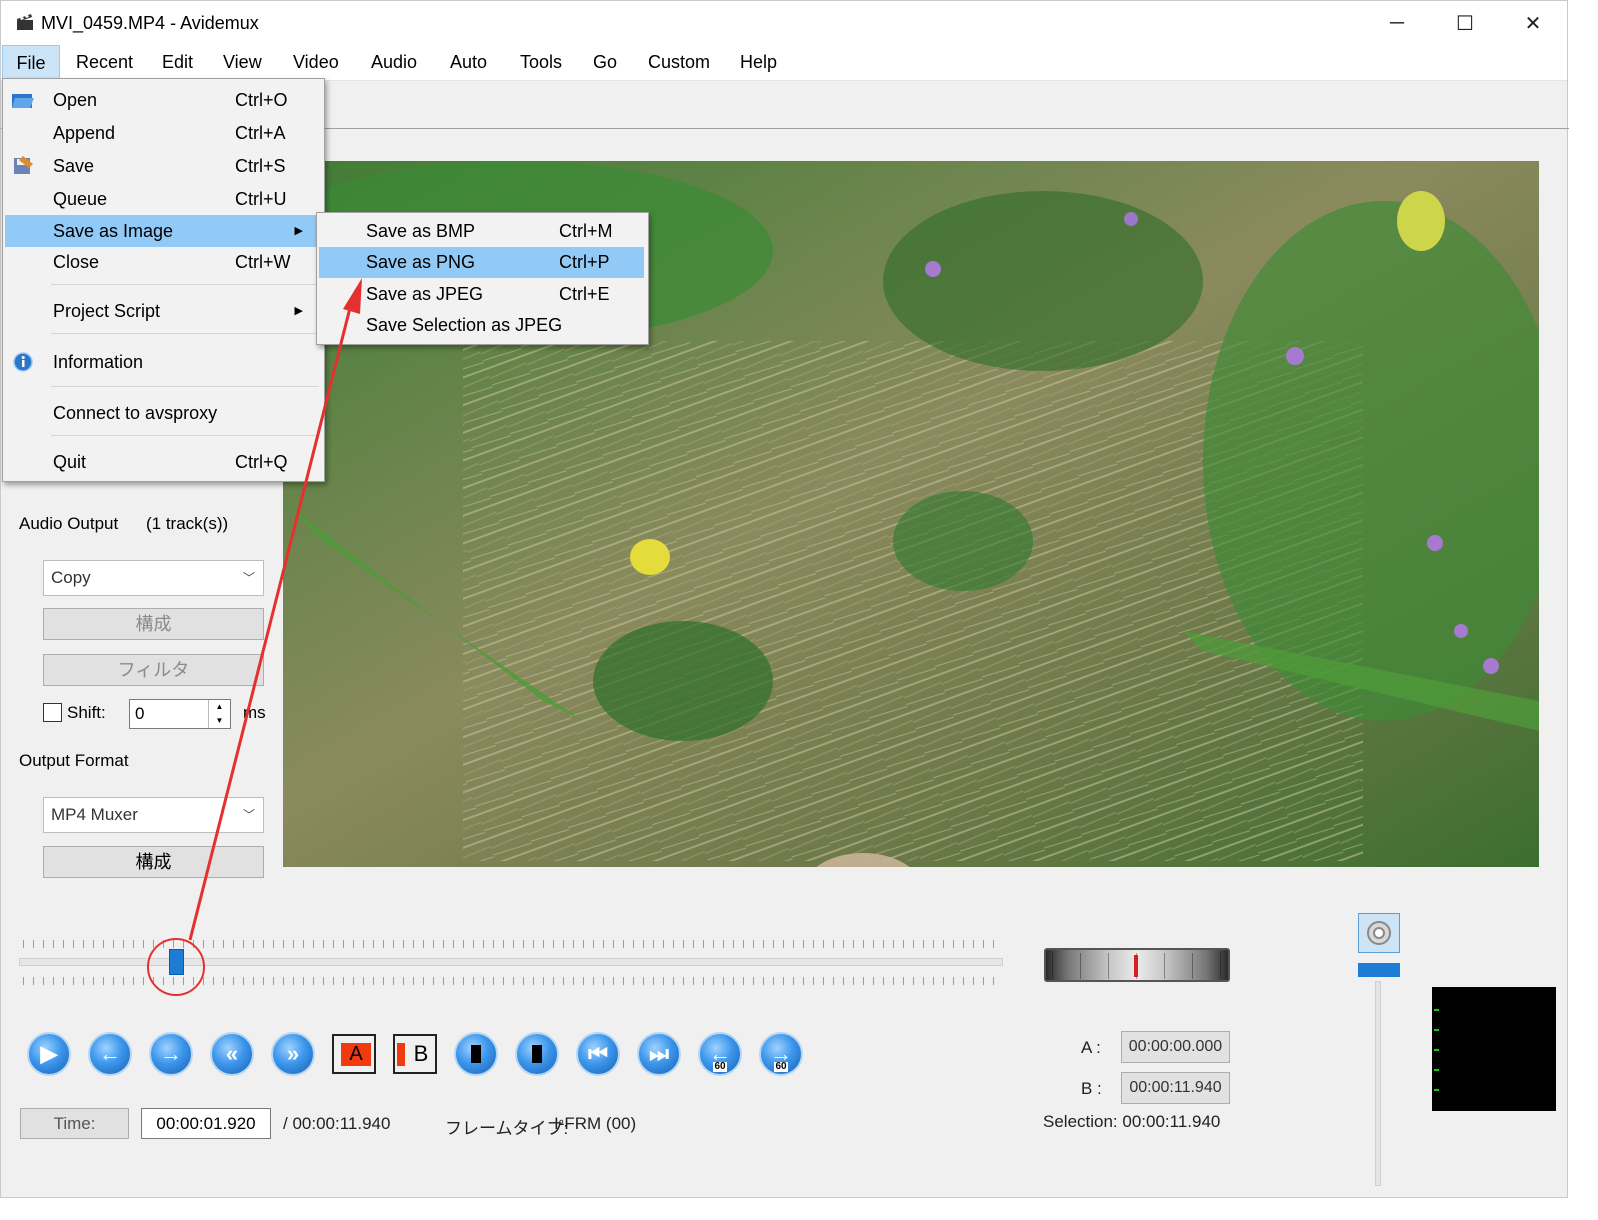 This screenshot has height=1220, width=1598. Describe the element at coordinates (153, 815) in the screenshot. I see `output-format-select: MP4 Muxer ﹀` at that location.